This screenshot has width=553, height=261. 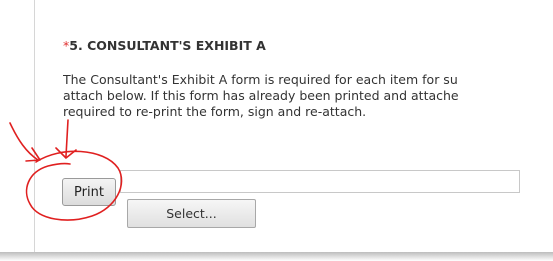 What do you see at coordinates (276, 256) in the screenshot?
I see `panel-bottom-shadow` at bounding box center [276, 256].